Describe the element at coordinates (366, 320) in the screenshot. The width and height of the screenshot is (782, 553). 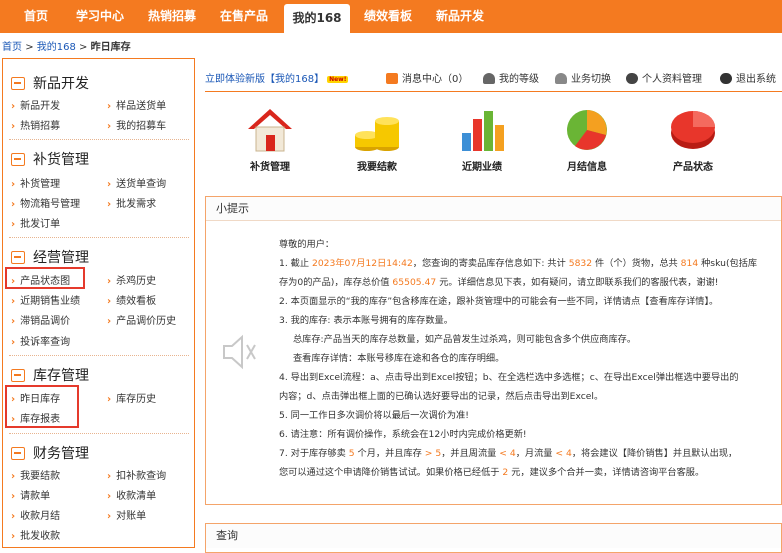
I see `tips-line: 3. 我的库存: 表示本账号拥有的库存数量。` at that location.